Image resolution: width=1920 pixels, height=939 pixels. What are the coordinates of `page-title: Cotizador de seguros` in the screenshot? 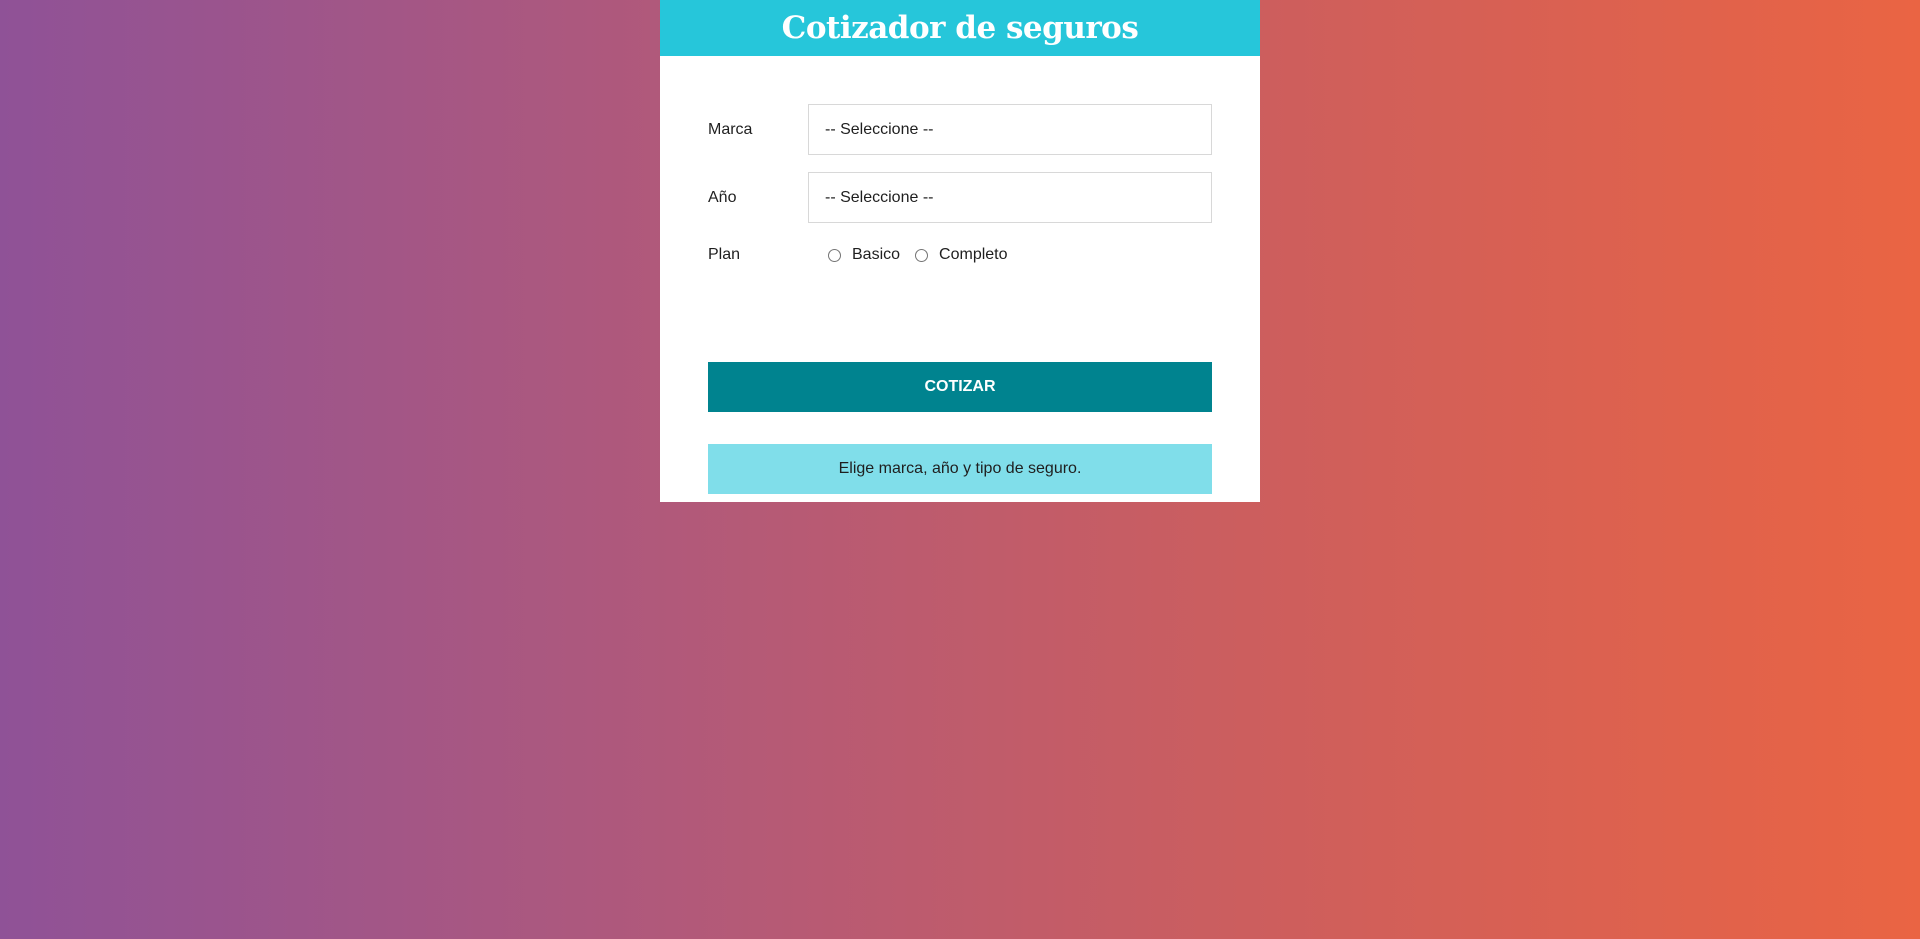 It's located at (960, 28).